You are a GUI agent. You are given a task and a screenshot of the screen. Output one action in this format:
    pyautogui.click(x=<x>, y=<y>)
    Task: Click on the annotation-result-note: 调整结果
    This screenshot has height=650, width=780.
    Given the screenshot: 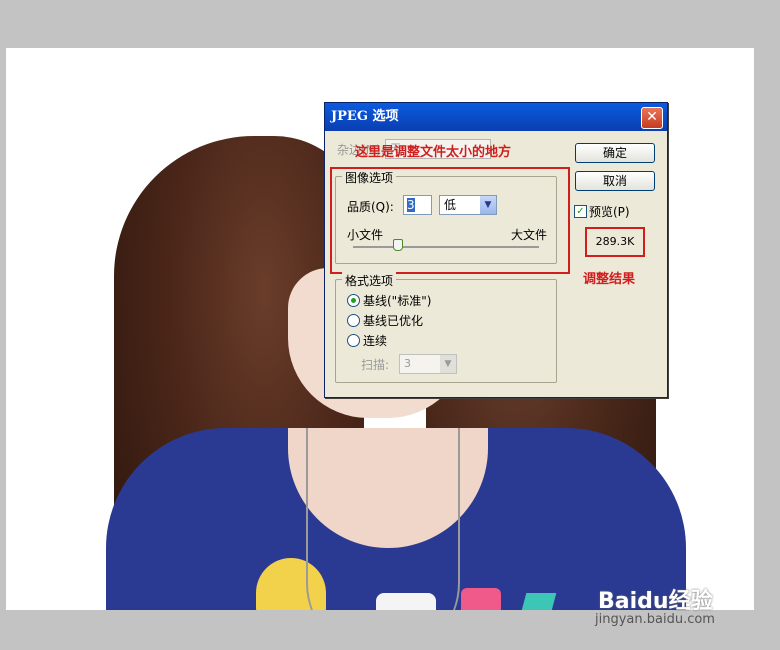 What is the action you would take?
    pyautogui.click(x=609, y=279)
    